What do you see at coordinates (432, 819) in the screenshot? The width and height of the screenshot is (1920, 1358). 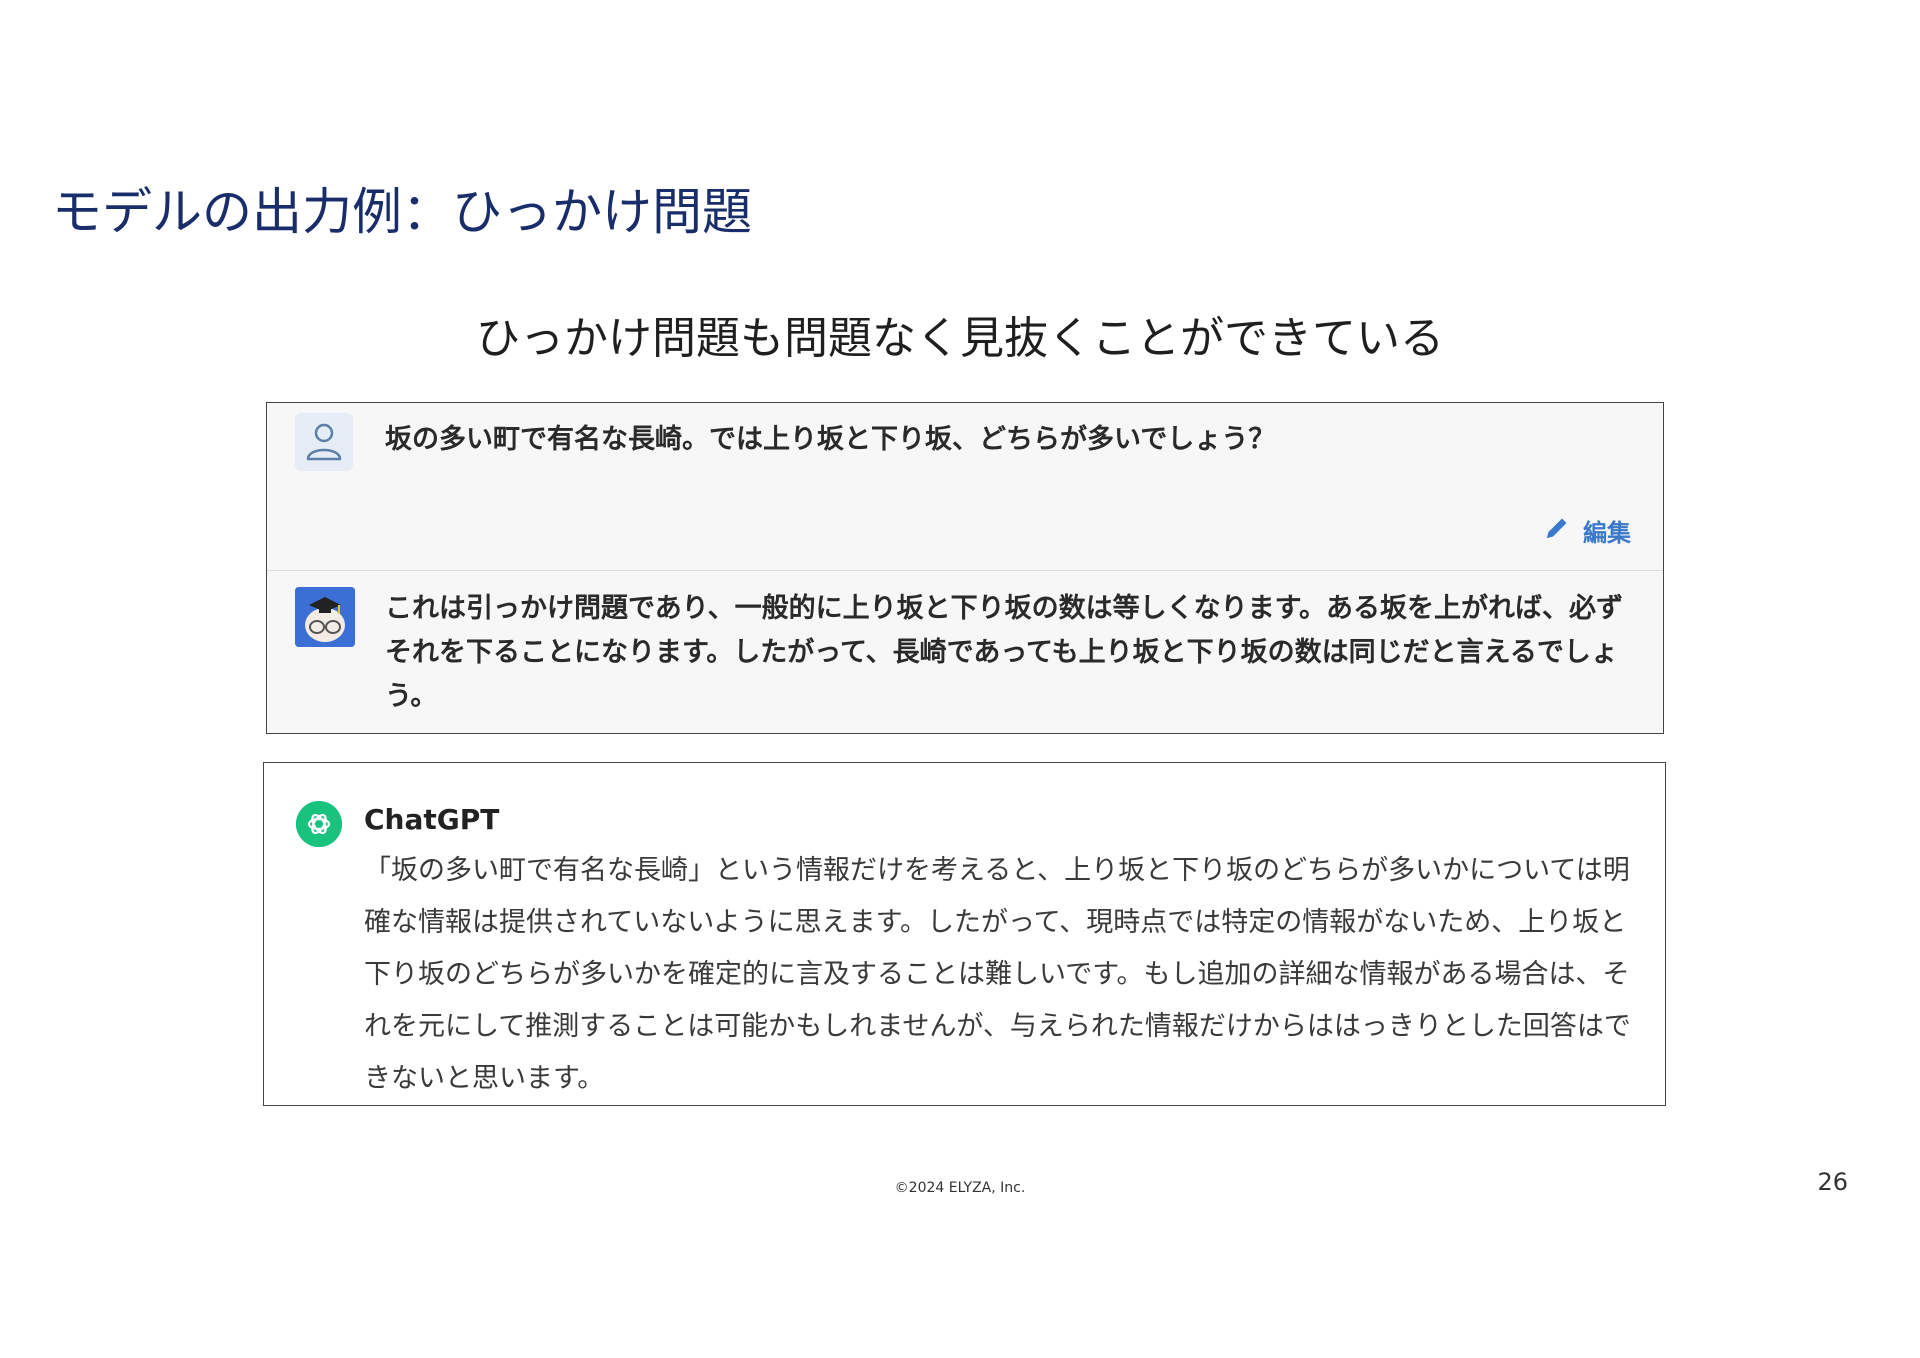 I see `chatgpt-name: ChatGPT` at bounding box center [432, 819].